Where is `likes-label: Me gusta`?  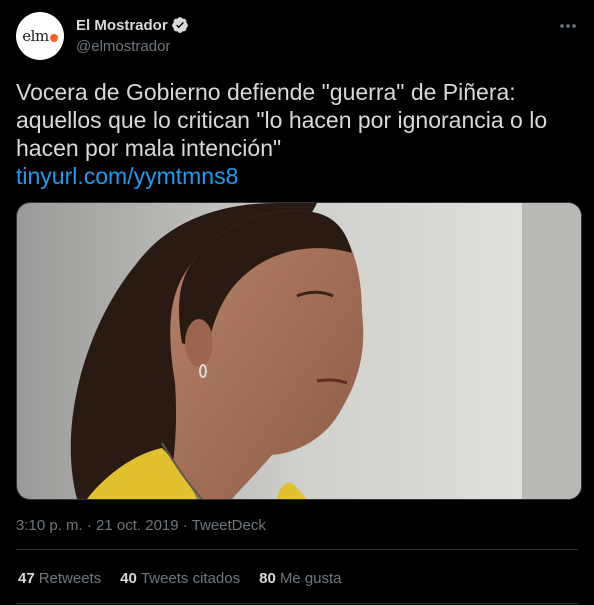
likes-label: Me gusta is located at coordinates (310, 578).